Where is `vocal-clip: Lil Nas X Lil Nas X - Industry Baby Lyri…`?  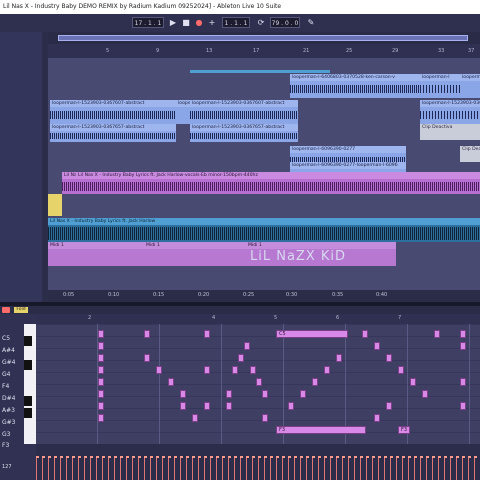 vocal-clip: Lil Nas X Lil Nas X - Industry Baby Lyri… is located at coordinates (271, 183).